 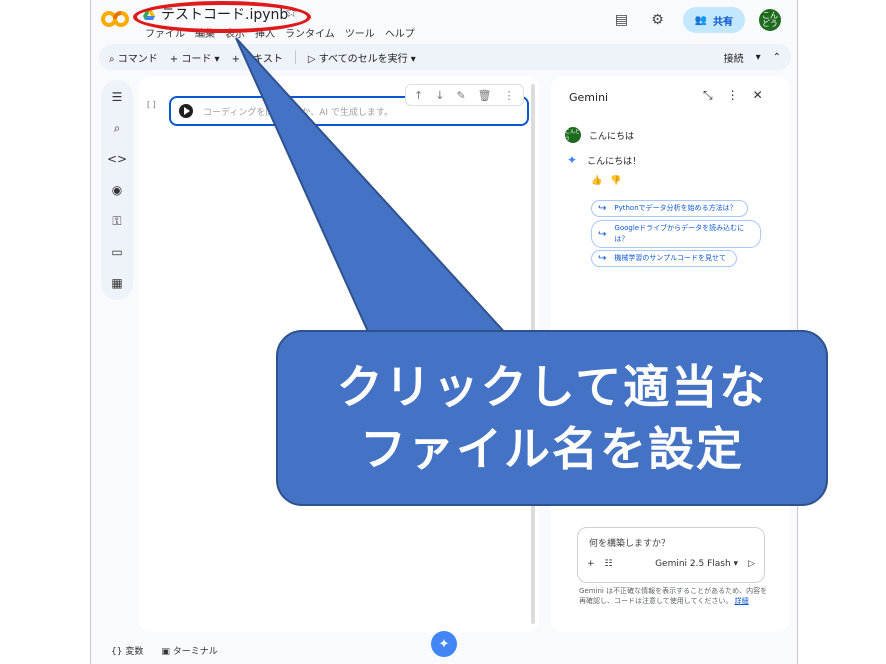 I want to click on callout-line-1: クリックして適当な, so click(x=552, y=387).